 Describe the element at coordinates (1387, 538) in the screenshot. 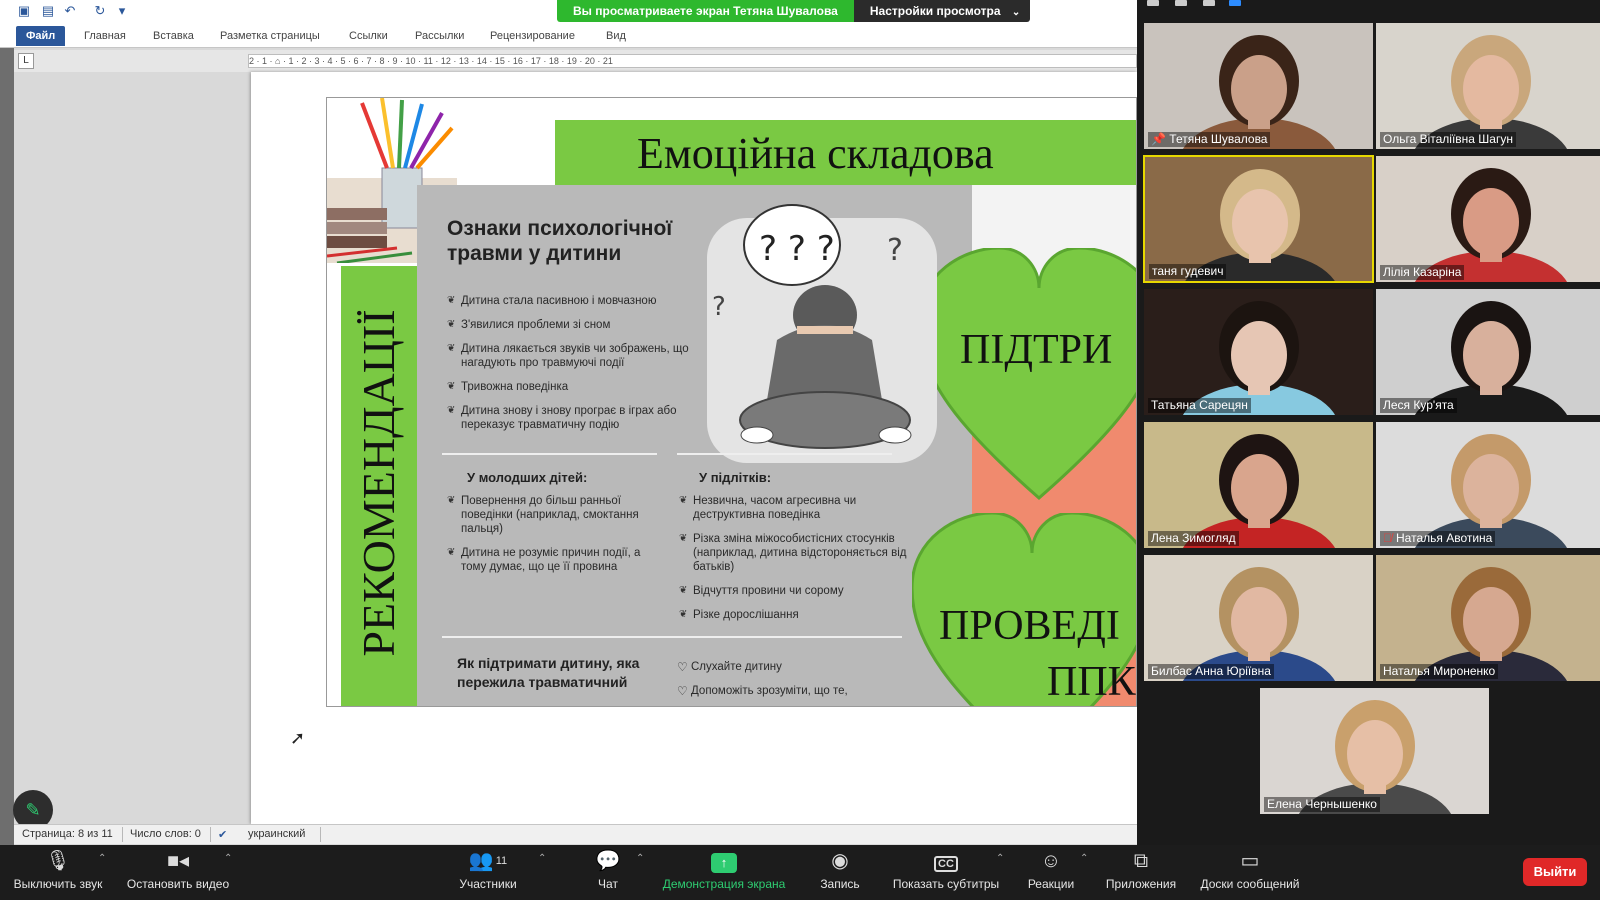

I see `muted-microphone-icon: 🎙̸` at that location.